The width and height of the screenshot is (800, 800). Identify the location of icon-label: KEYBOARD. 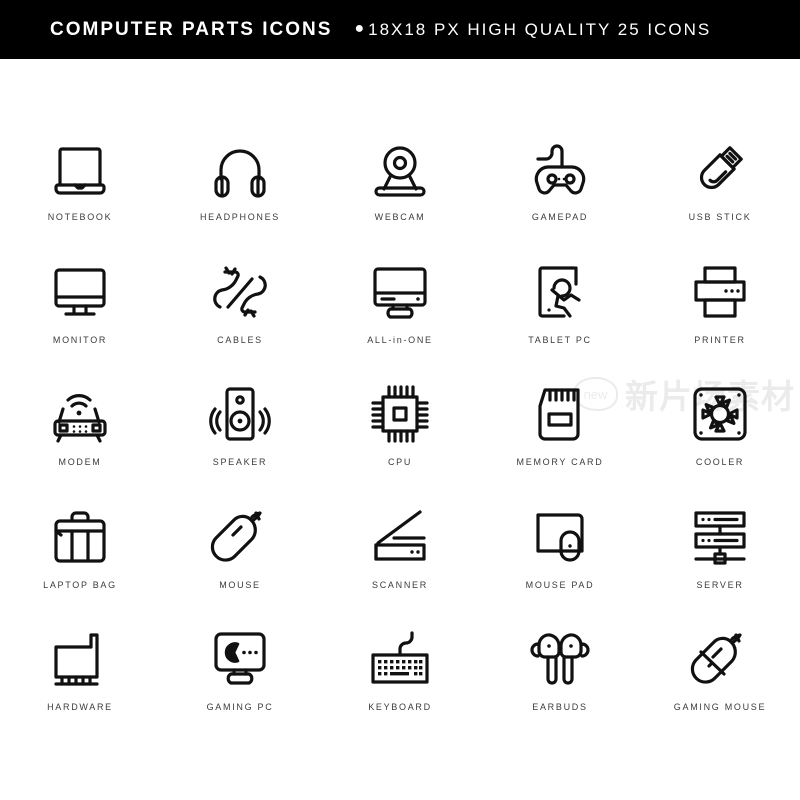
(400, 707).